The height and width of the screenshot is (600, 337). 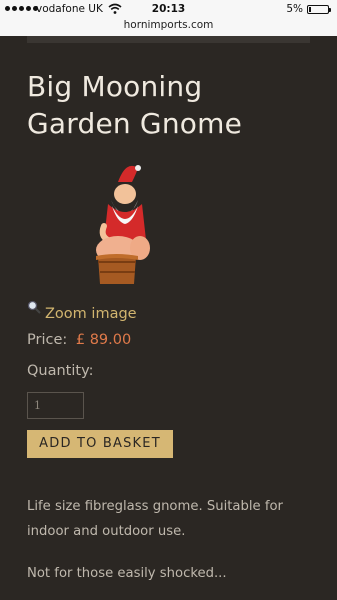 I want to click on price-label: Price:, so click(x=47, y=340).